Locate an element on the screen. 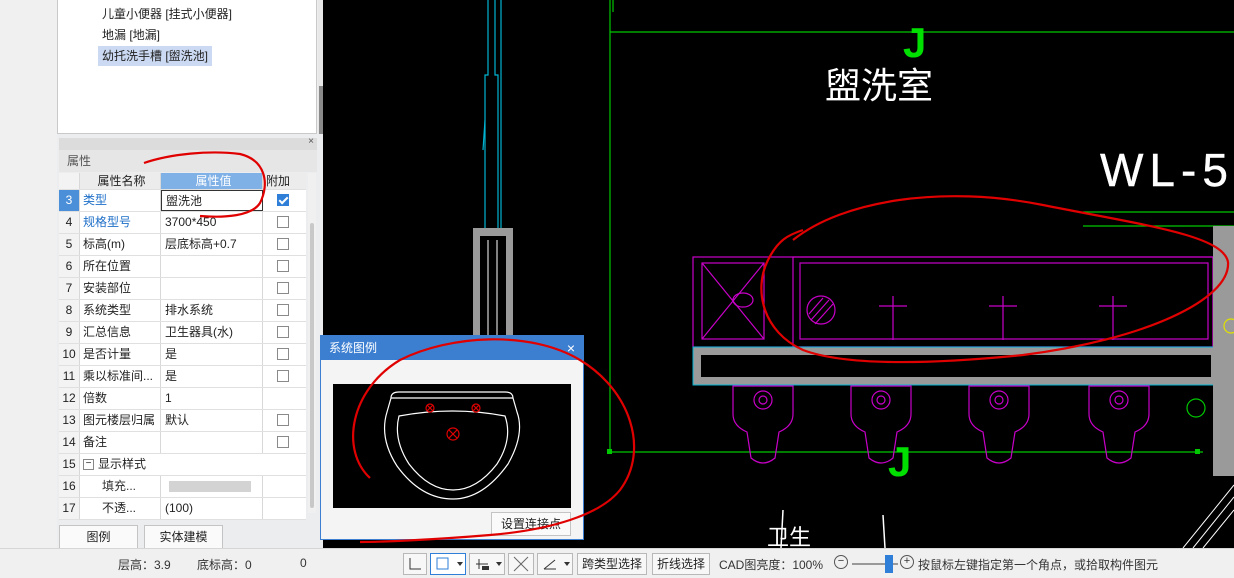 The width and height of the screenshot is (1234, 578). snap-mode-dropdown is located at coordinates (448, 564).